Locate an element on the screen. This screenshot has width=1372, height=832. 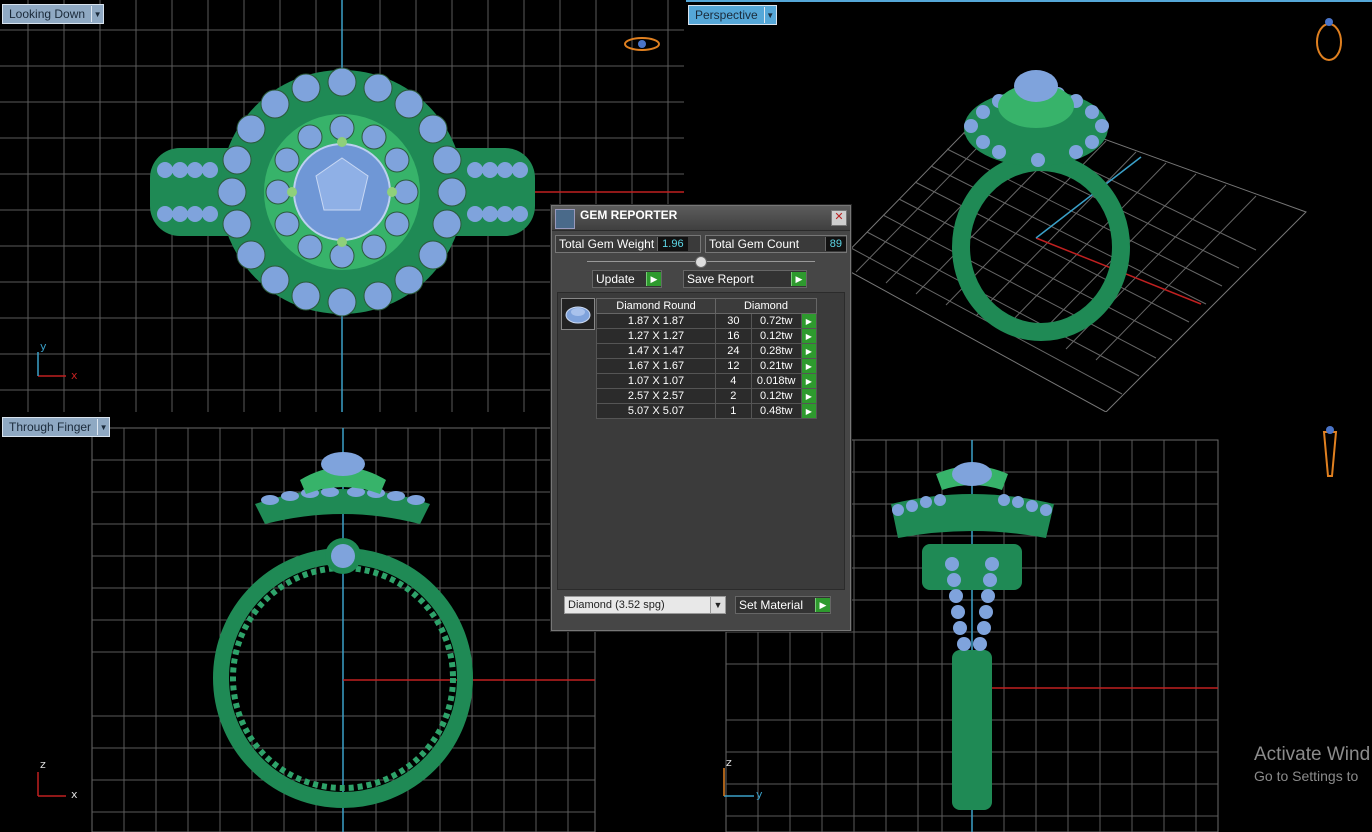
save-report-button-label: Save Report is located at coordinates (720, 279).